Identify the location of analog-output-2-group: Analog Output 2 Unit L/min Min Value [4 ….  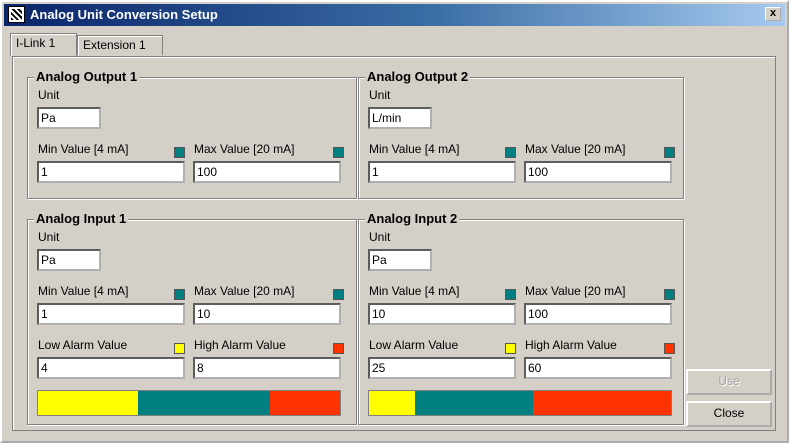
(521, 134).